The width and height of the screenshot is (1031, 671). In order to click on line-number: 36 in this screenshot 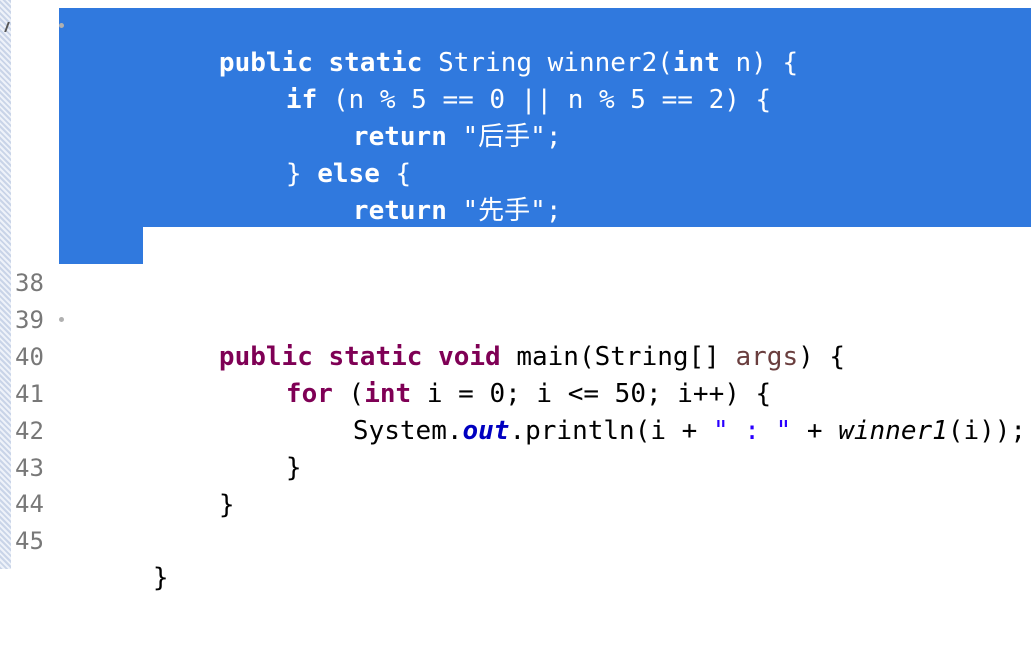, I will do `click(29, 211)`.